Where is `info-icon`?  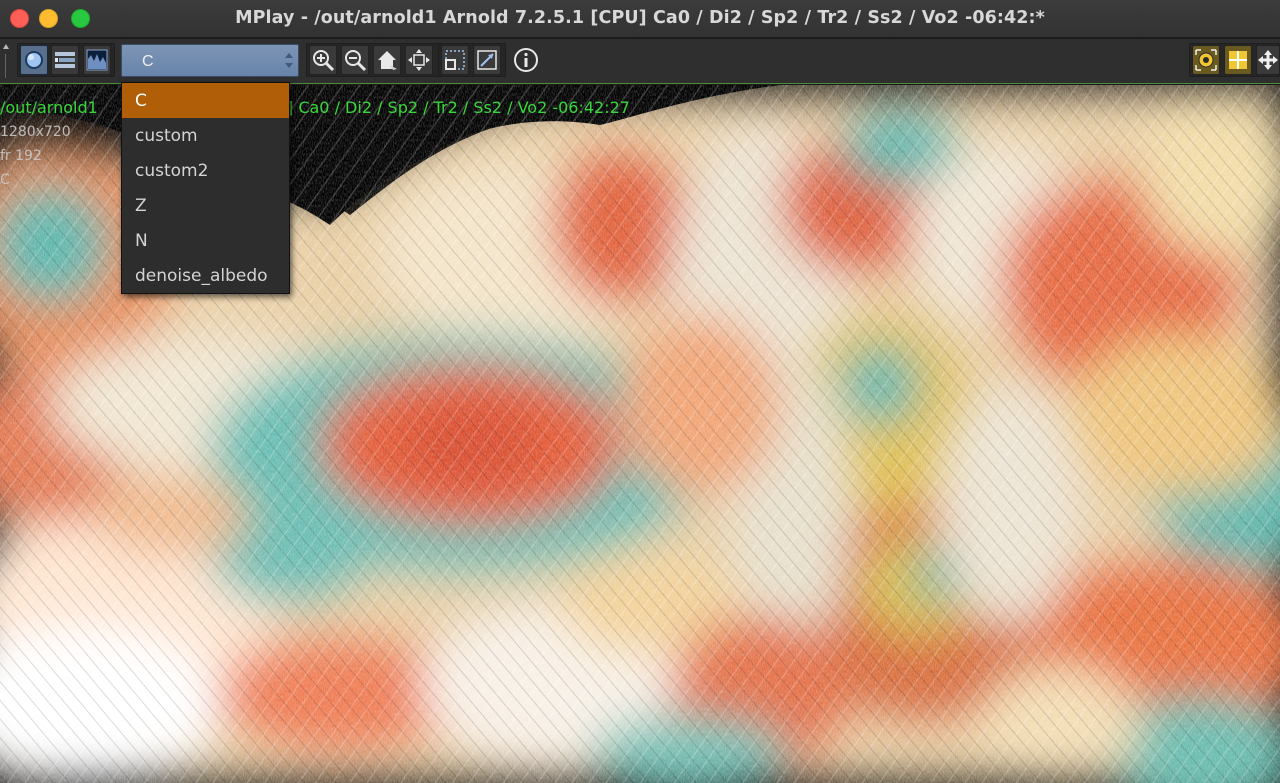 info-icon is located at coordinates (526, 60).